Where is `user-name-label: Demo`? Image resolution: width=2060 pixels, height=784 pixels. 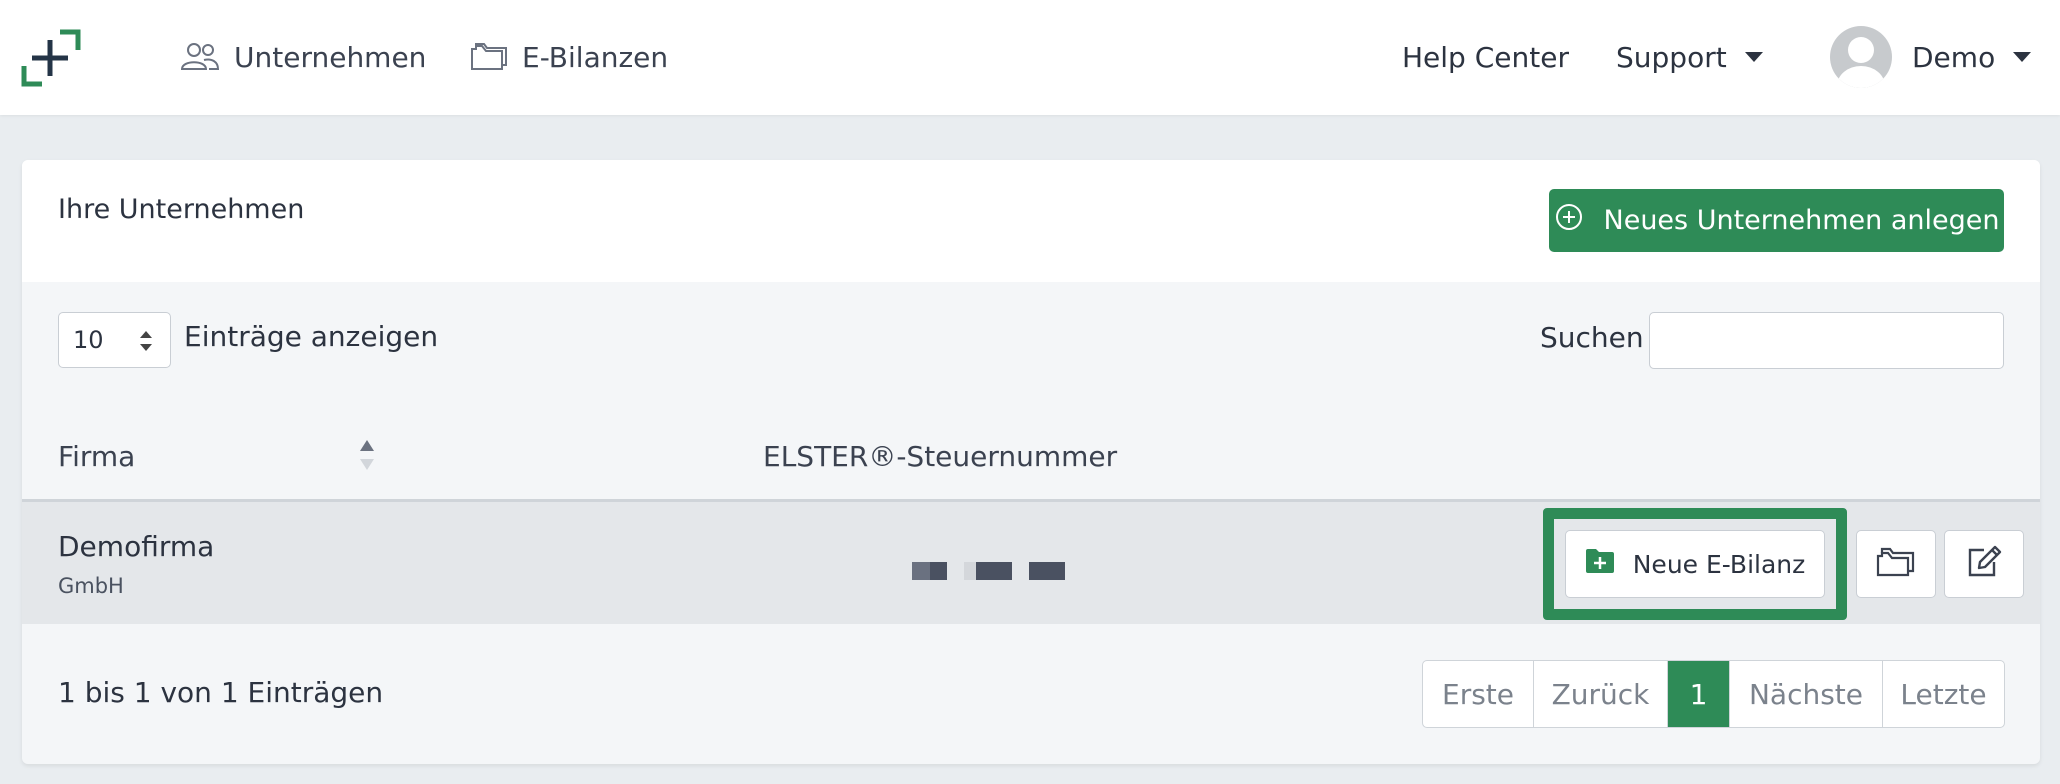 user-name-label: Demo is located at coordinates (1954, 57).